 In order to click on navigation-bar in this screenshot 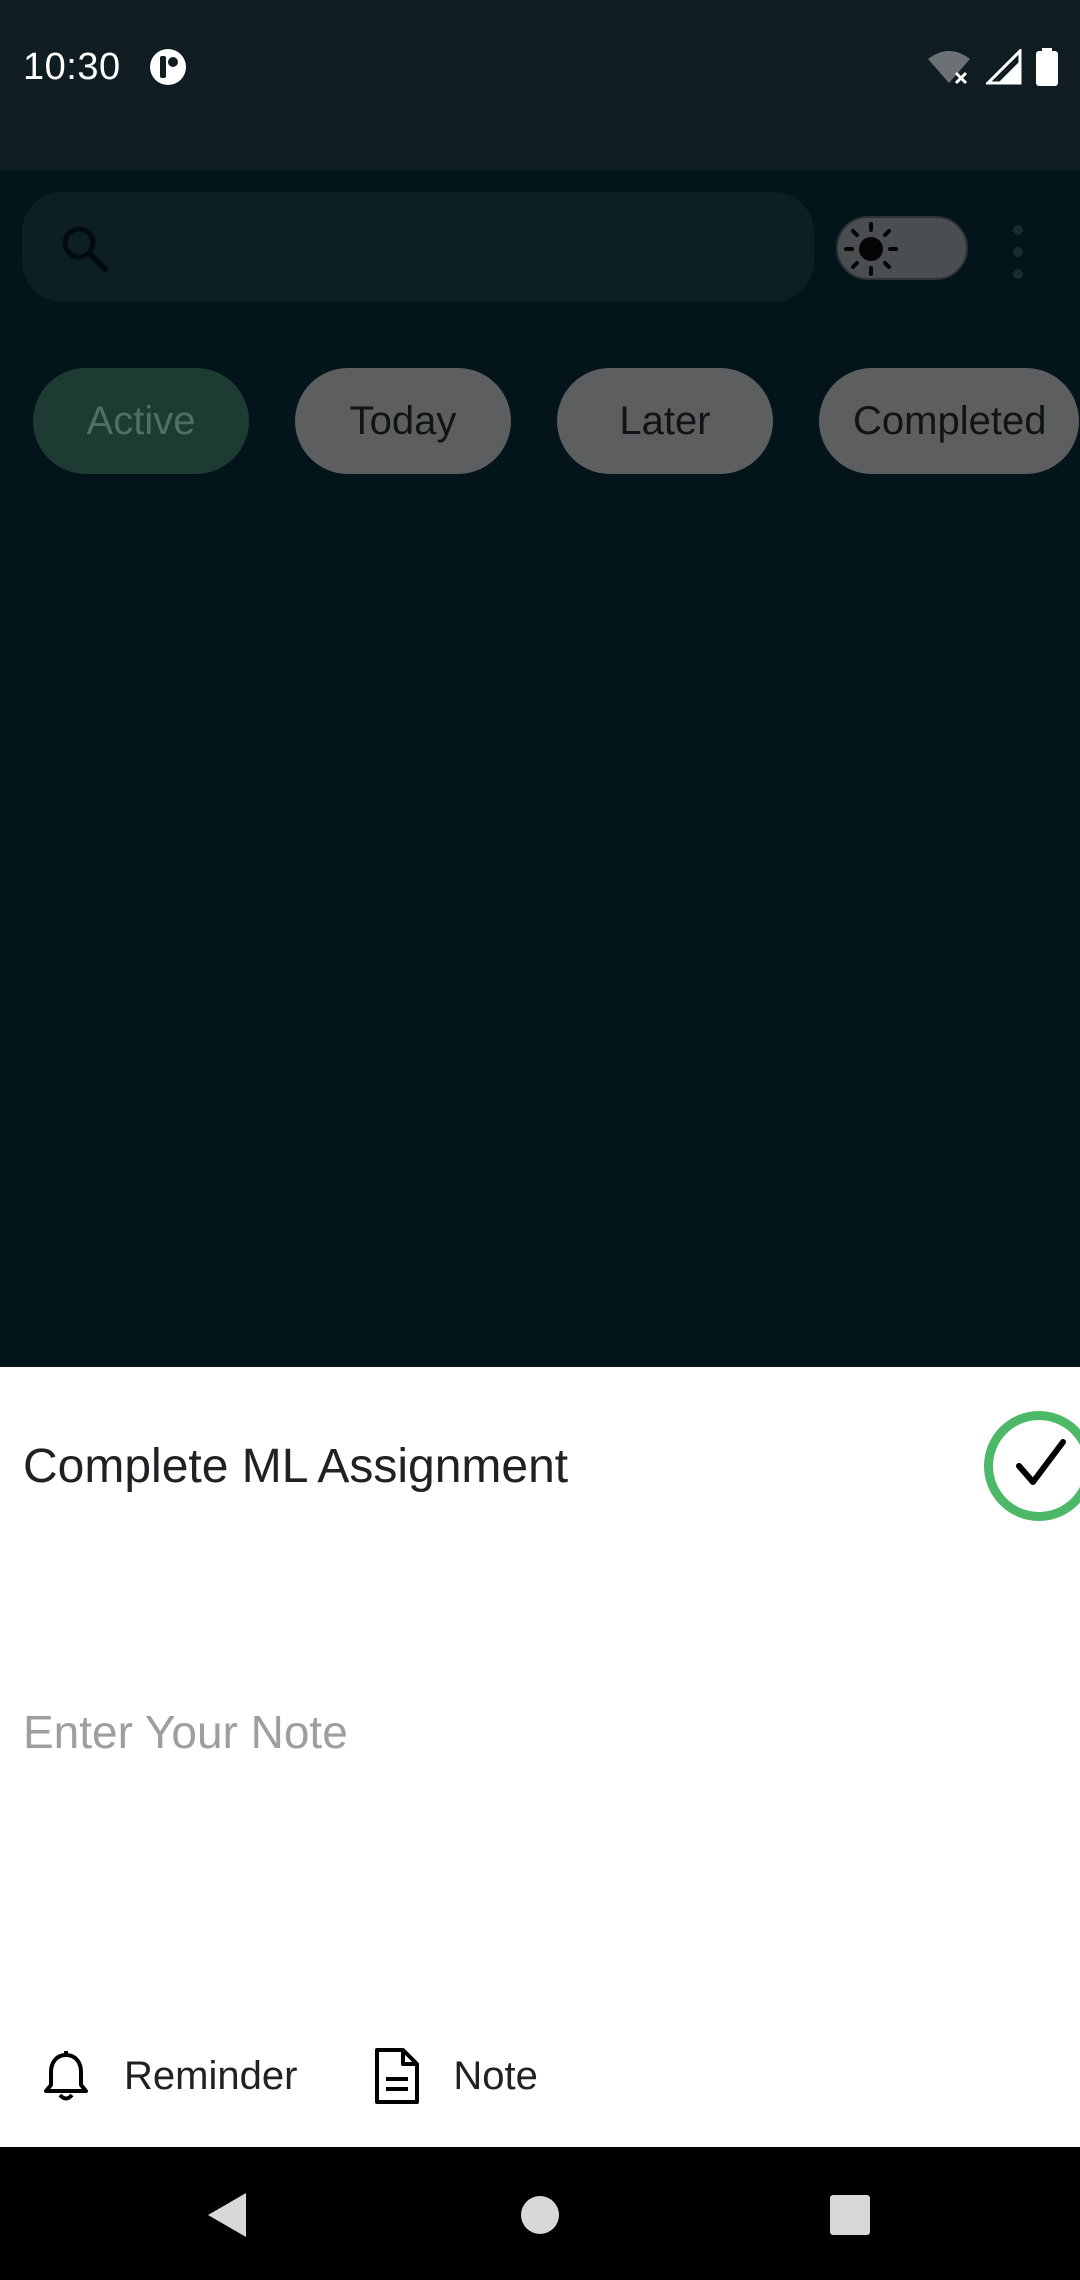, I will do `click(540, 2213)`.